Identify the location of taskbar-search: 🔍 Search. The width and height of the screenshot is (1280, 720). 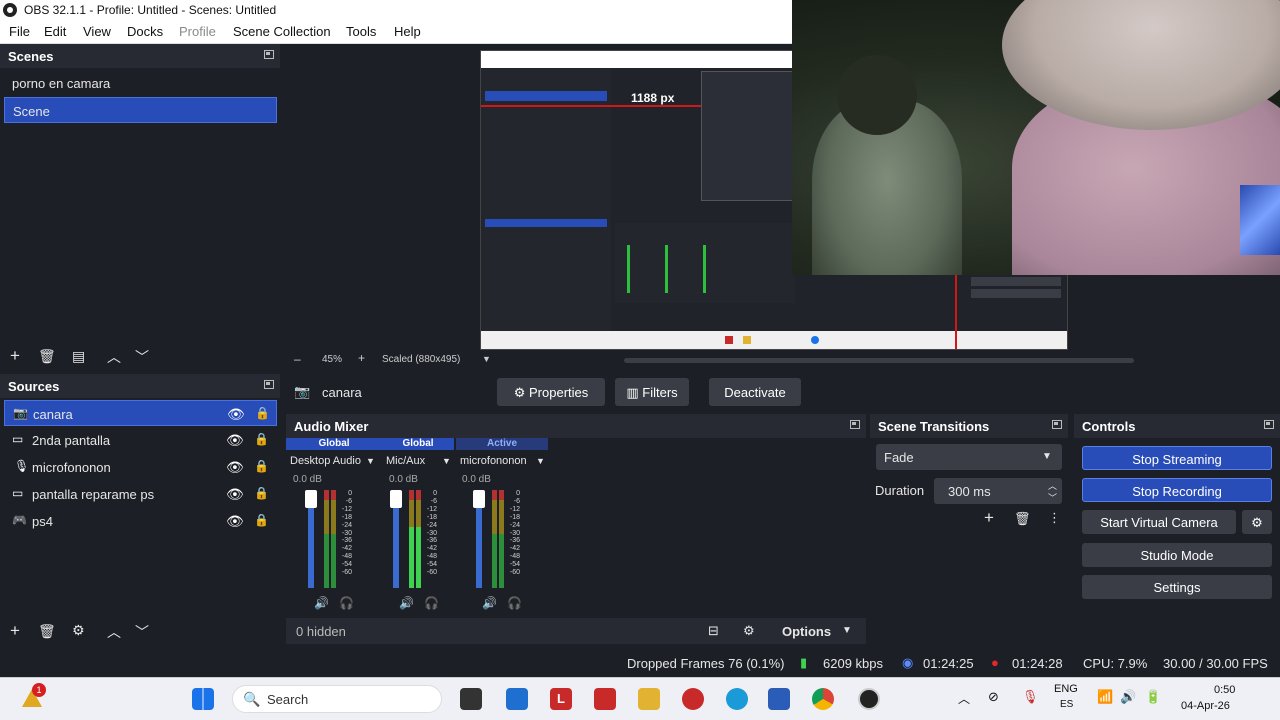
(337, 699).